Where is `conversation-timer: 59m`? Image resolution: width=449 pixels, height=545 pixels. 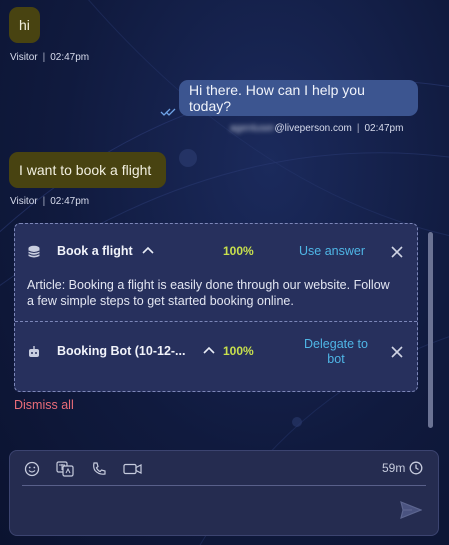 conversation-timer: 59m is located at coordinates (402, 468).